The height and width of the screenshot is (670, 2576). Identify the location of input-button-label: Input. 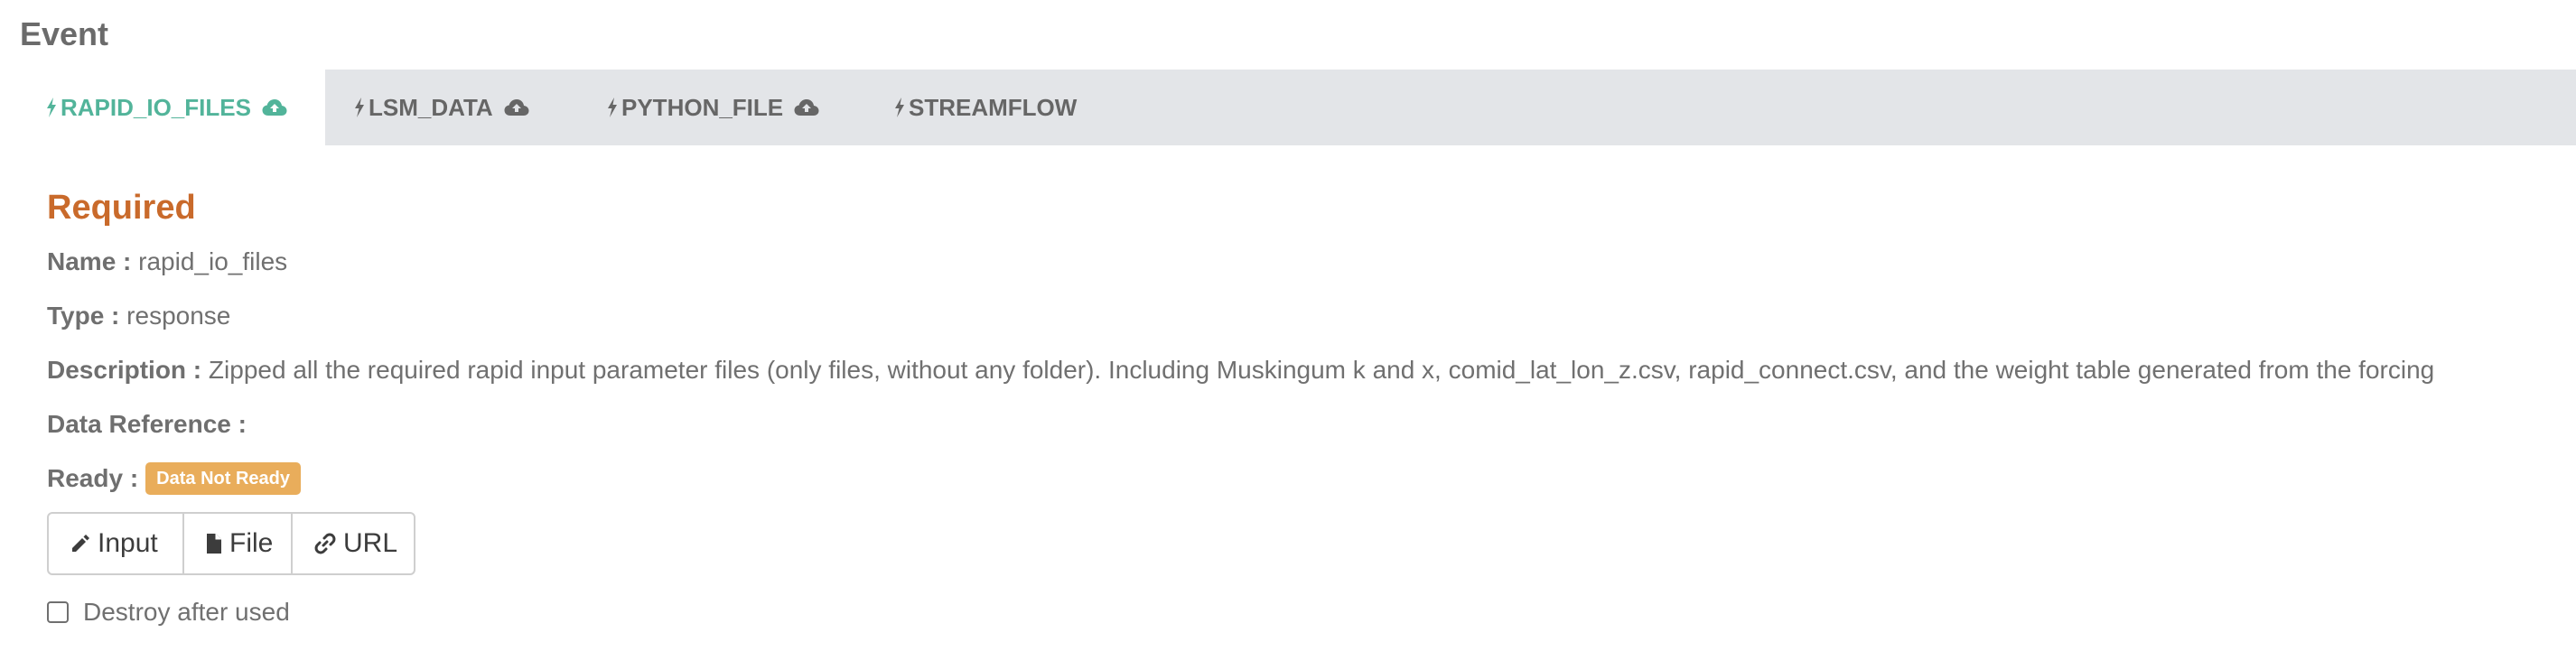
(128, 543).